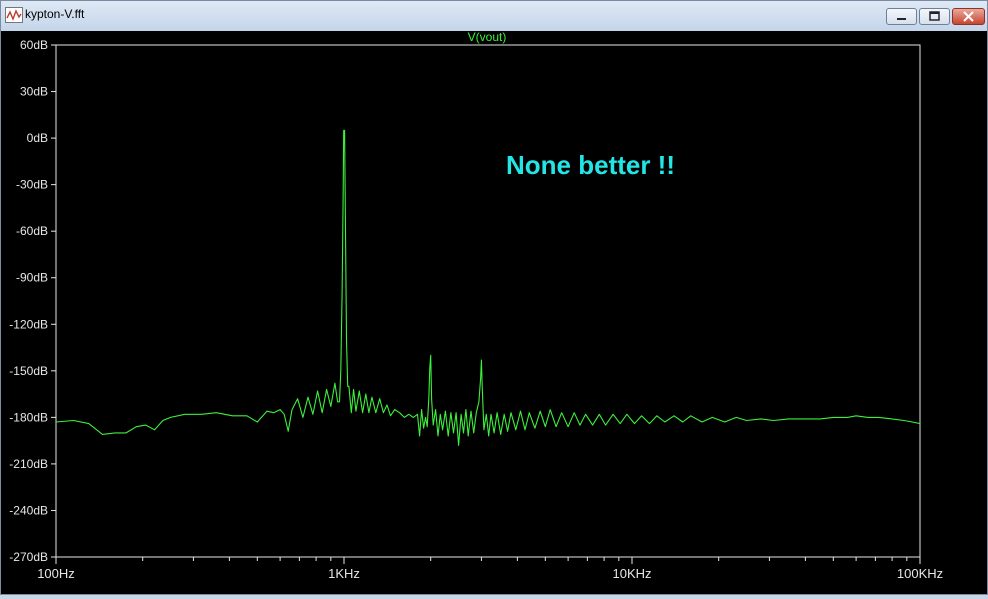 This screenshot has width=988, height=599. I want to click on minimize-button, so click(901, 16).